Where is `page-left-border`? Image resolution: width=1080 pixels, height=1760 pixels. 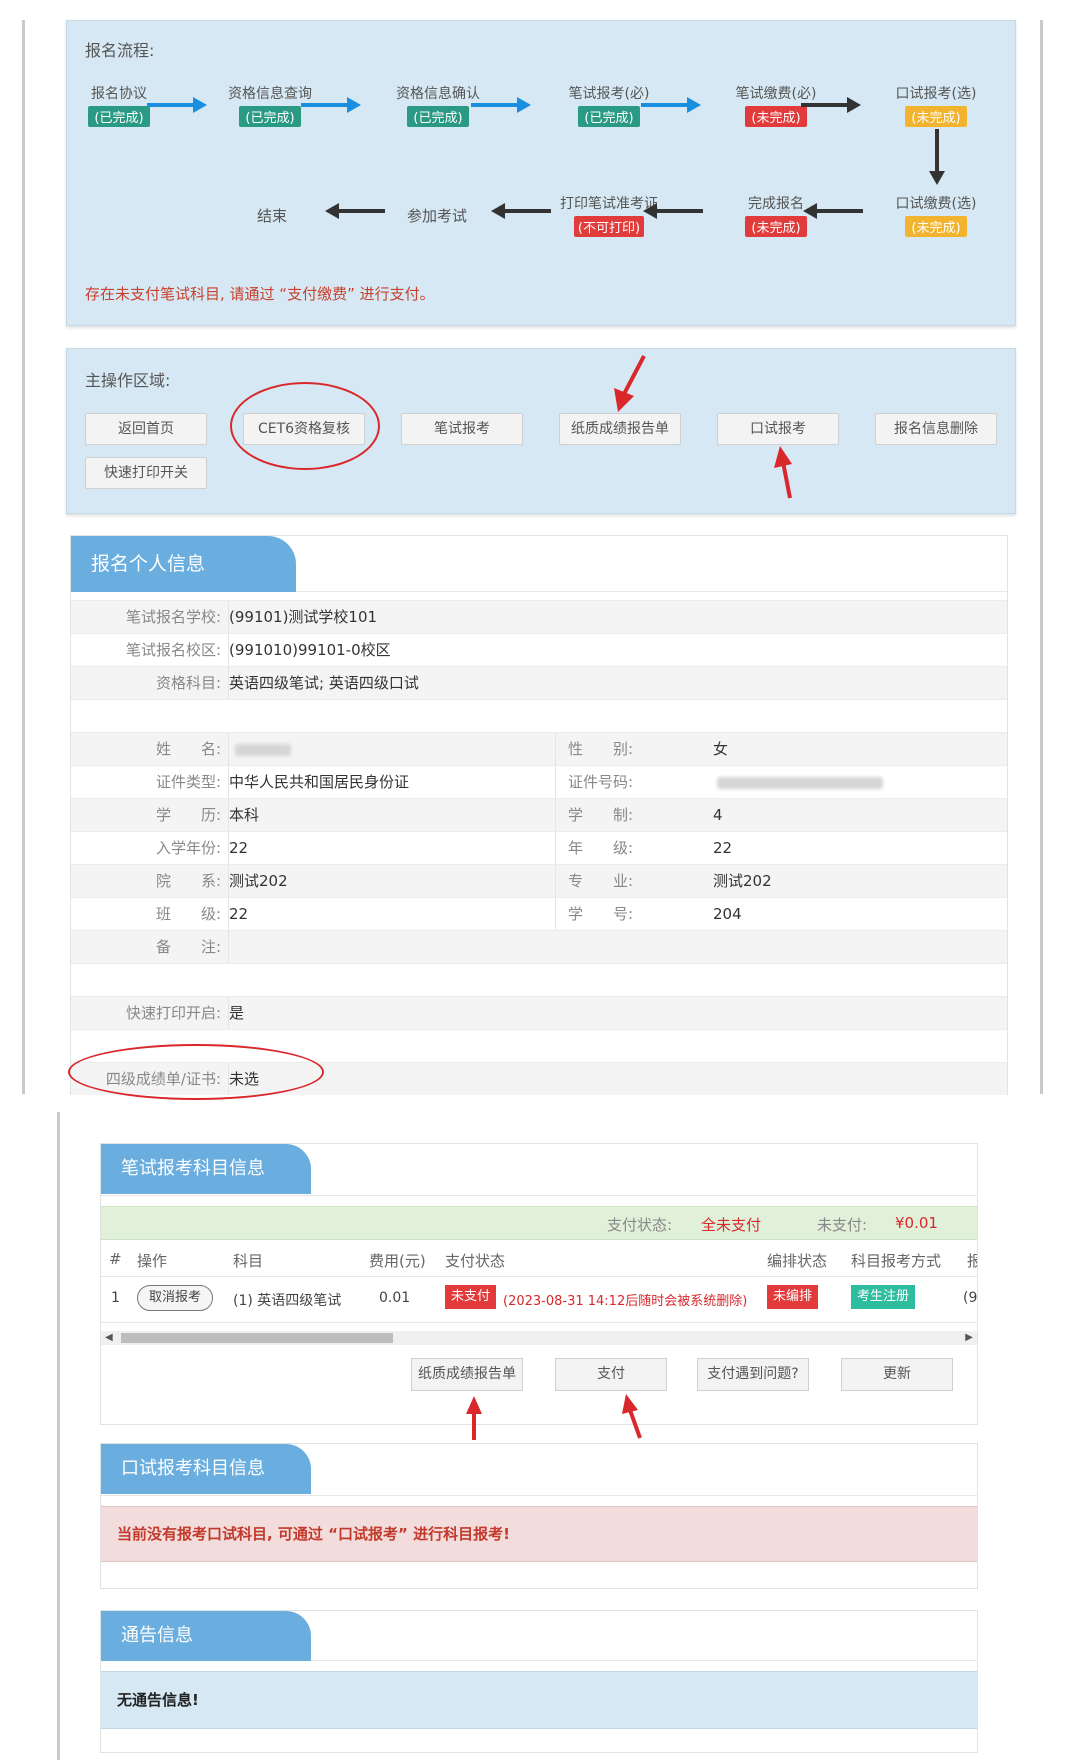
page-left-border is located at coordinates (23, 557).